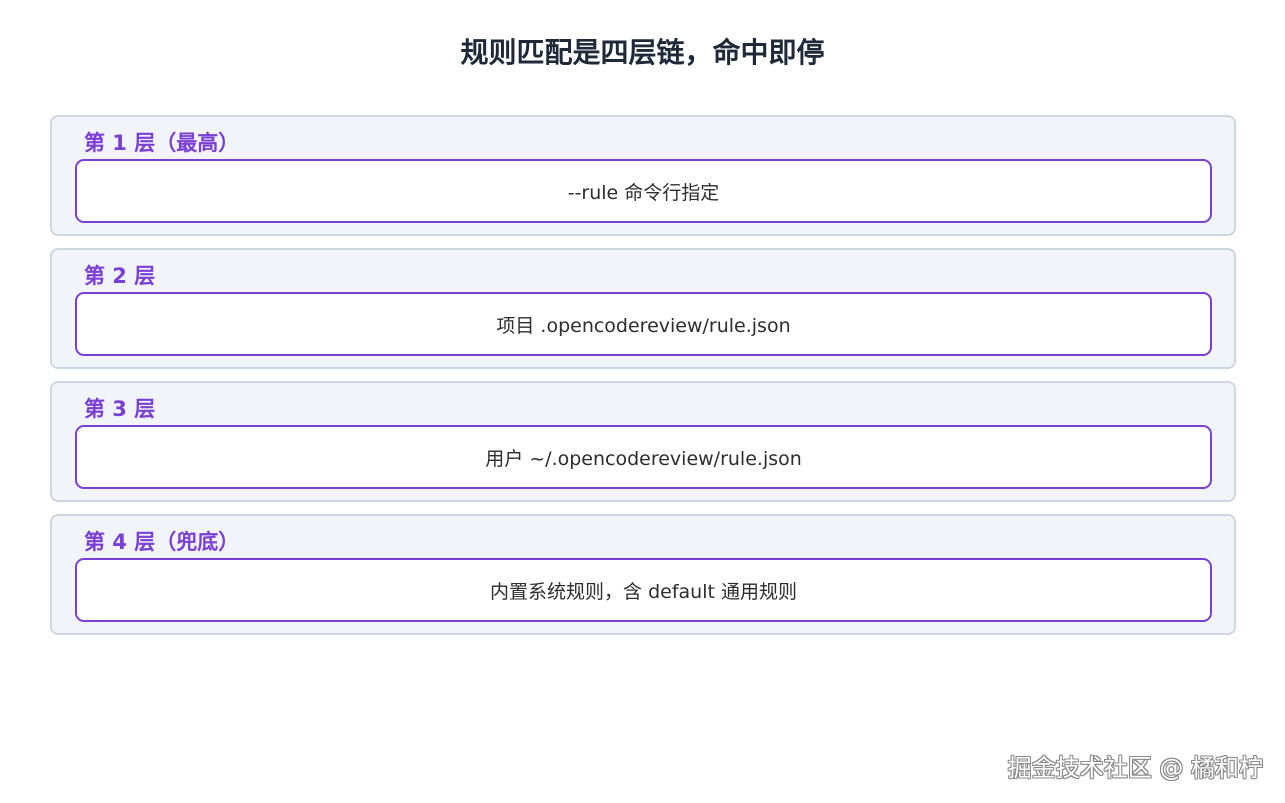 The image size is (1285, 803). I want to click on page-title: 规则匹配是四层链，命中即停, so click(642, 52).